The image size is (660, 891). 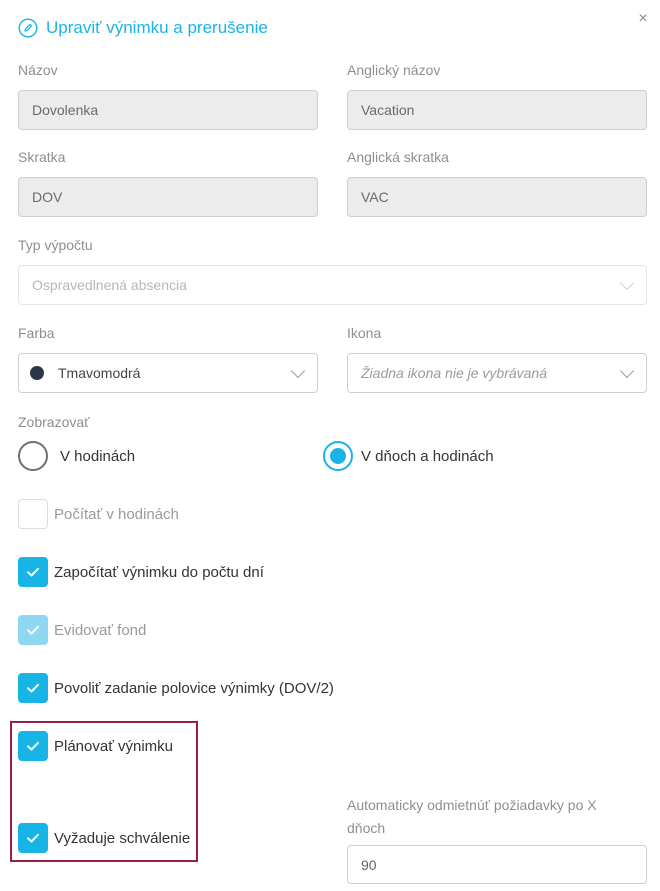 What do you see at coordinates (375, 197) in the screenshot?
I see `english-abbr-value: VAC` at bounding box center [375, 197].